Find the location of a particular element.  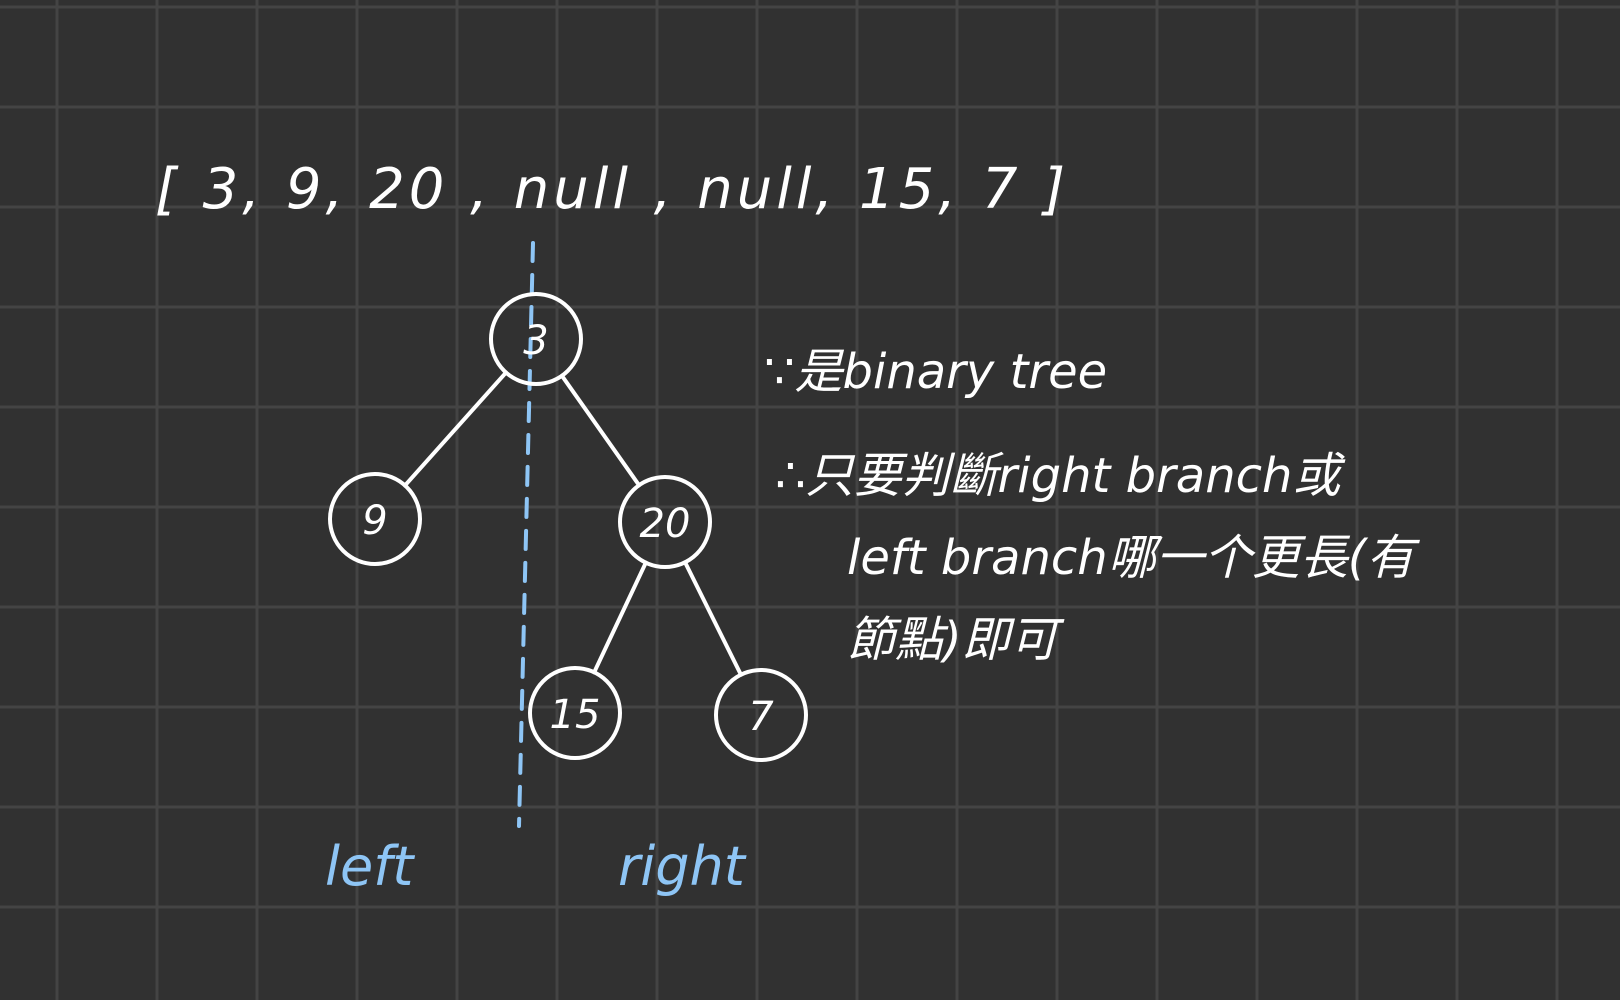

tree-nodes: 3 9 20 15 7 is located at coordinates (568, 527).